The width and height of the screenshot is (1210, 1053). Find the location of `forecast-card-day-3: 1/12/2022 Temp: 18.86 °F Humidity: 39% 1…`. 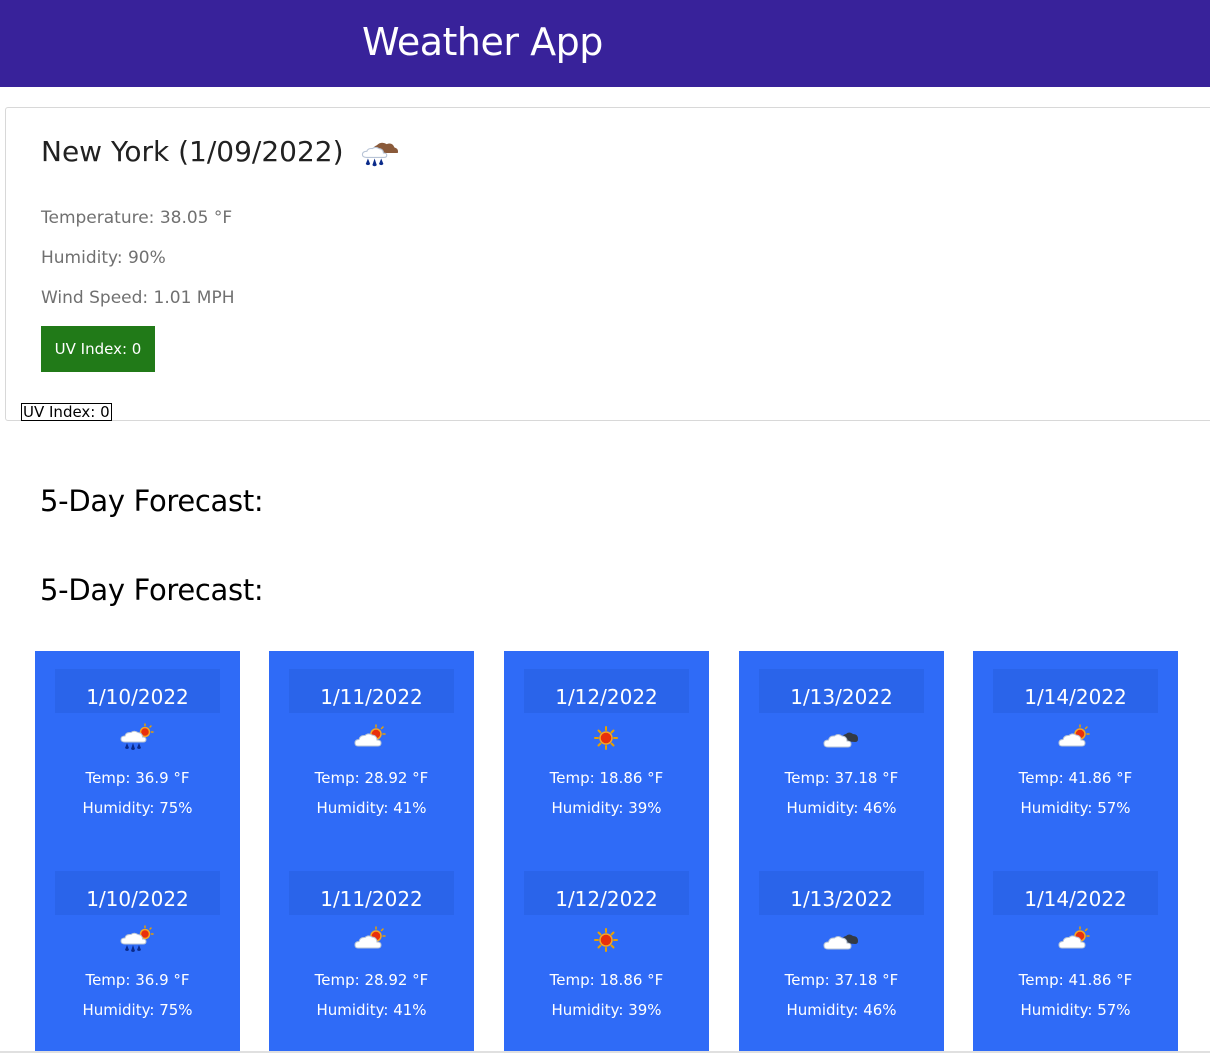

forecast-card-day-3: 1/12/2022 Temp: 18.86 °F Humidity: 39% 1… is located at coordinates (606, 852).